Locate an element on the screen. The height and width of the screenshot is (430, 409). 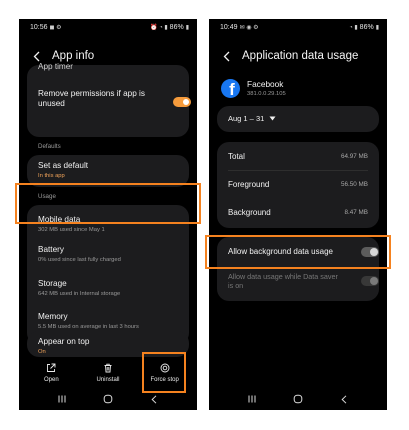
allow-data-saver-toggle is located at coordinates (370, 281).